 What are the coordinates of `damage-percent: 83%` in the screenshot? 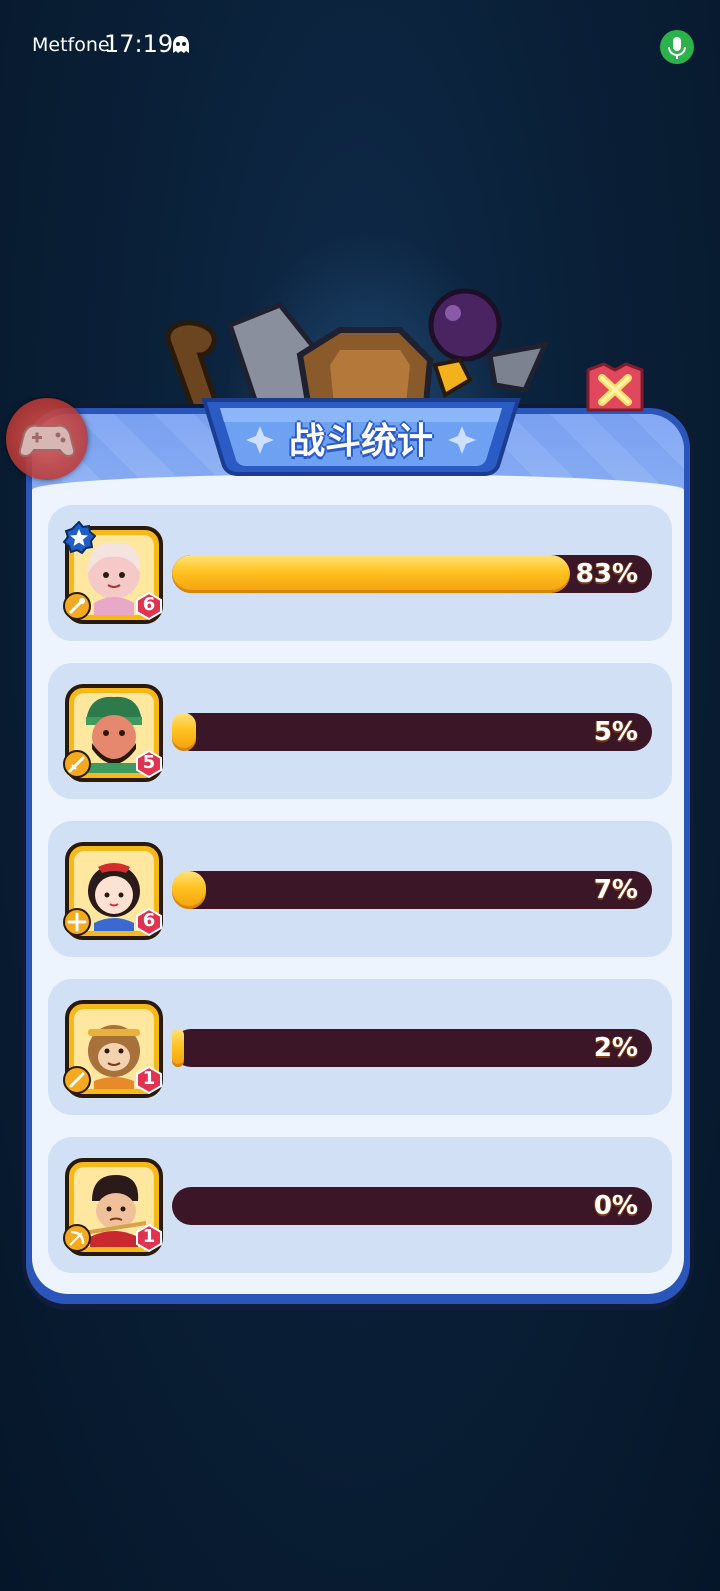 It's located at (606, 574).